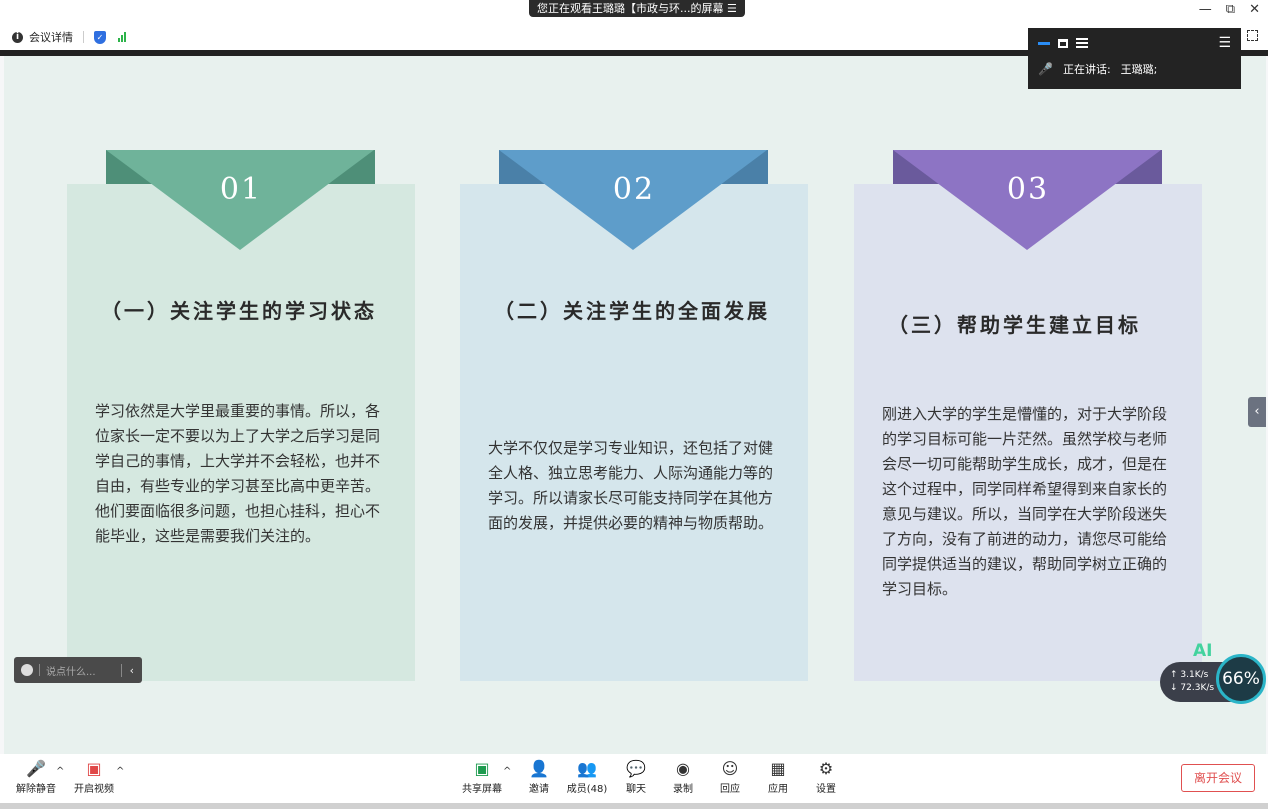 The image size is (1268, 809). I want to click on invite-button: 👤 邀请, so click(539, 776).